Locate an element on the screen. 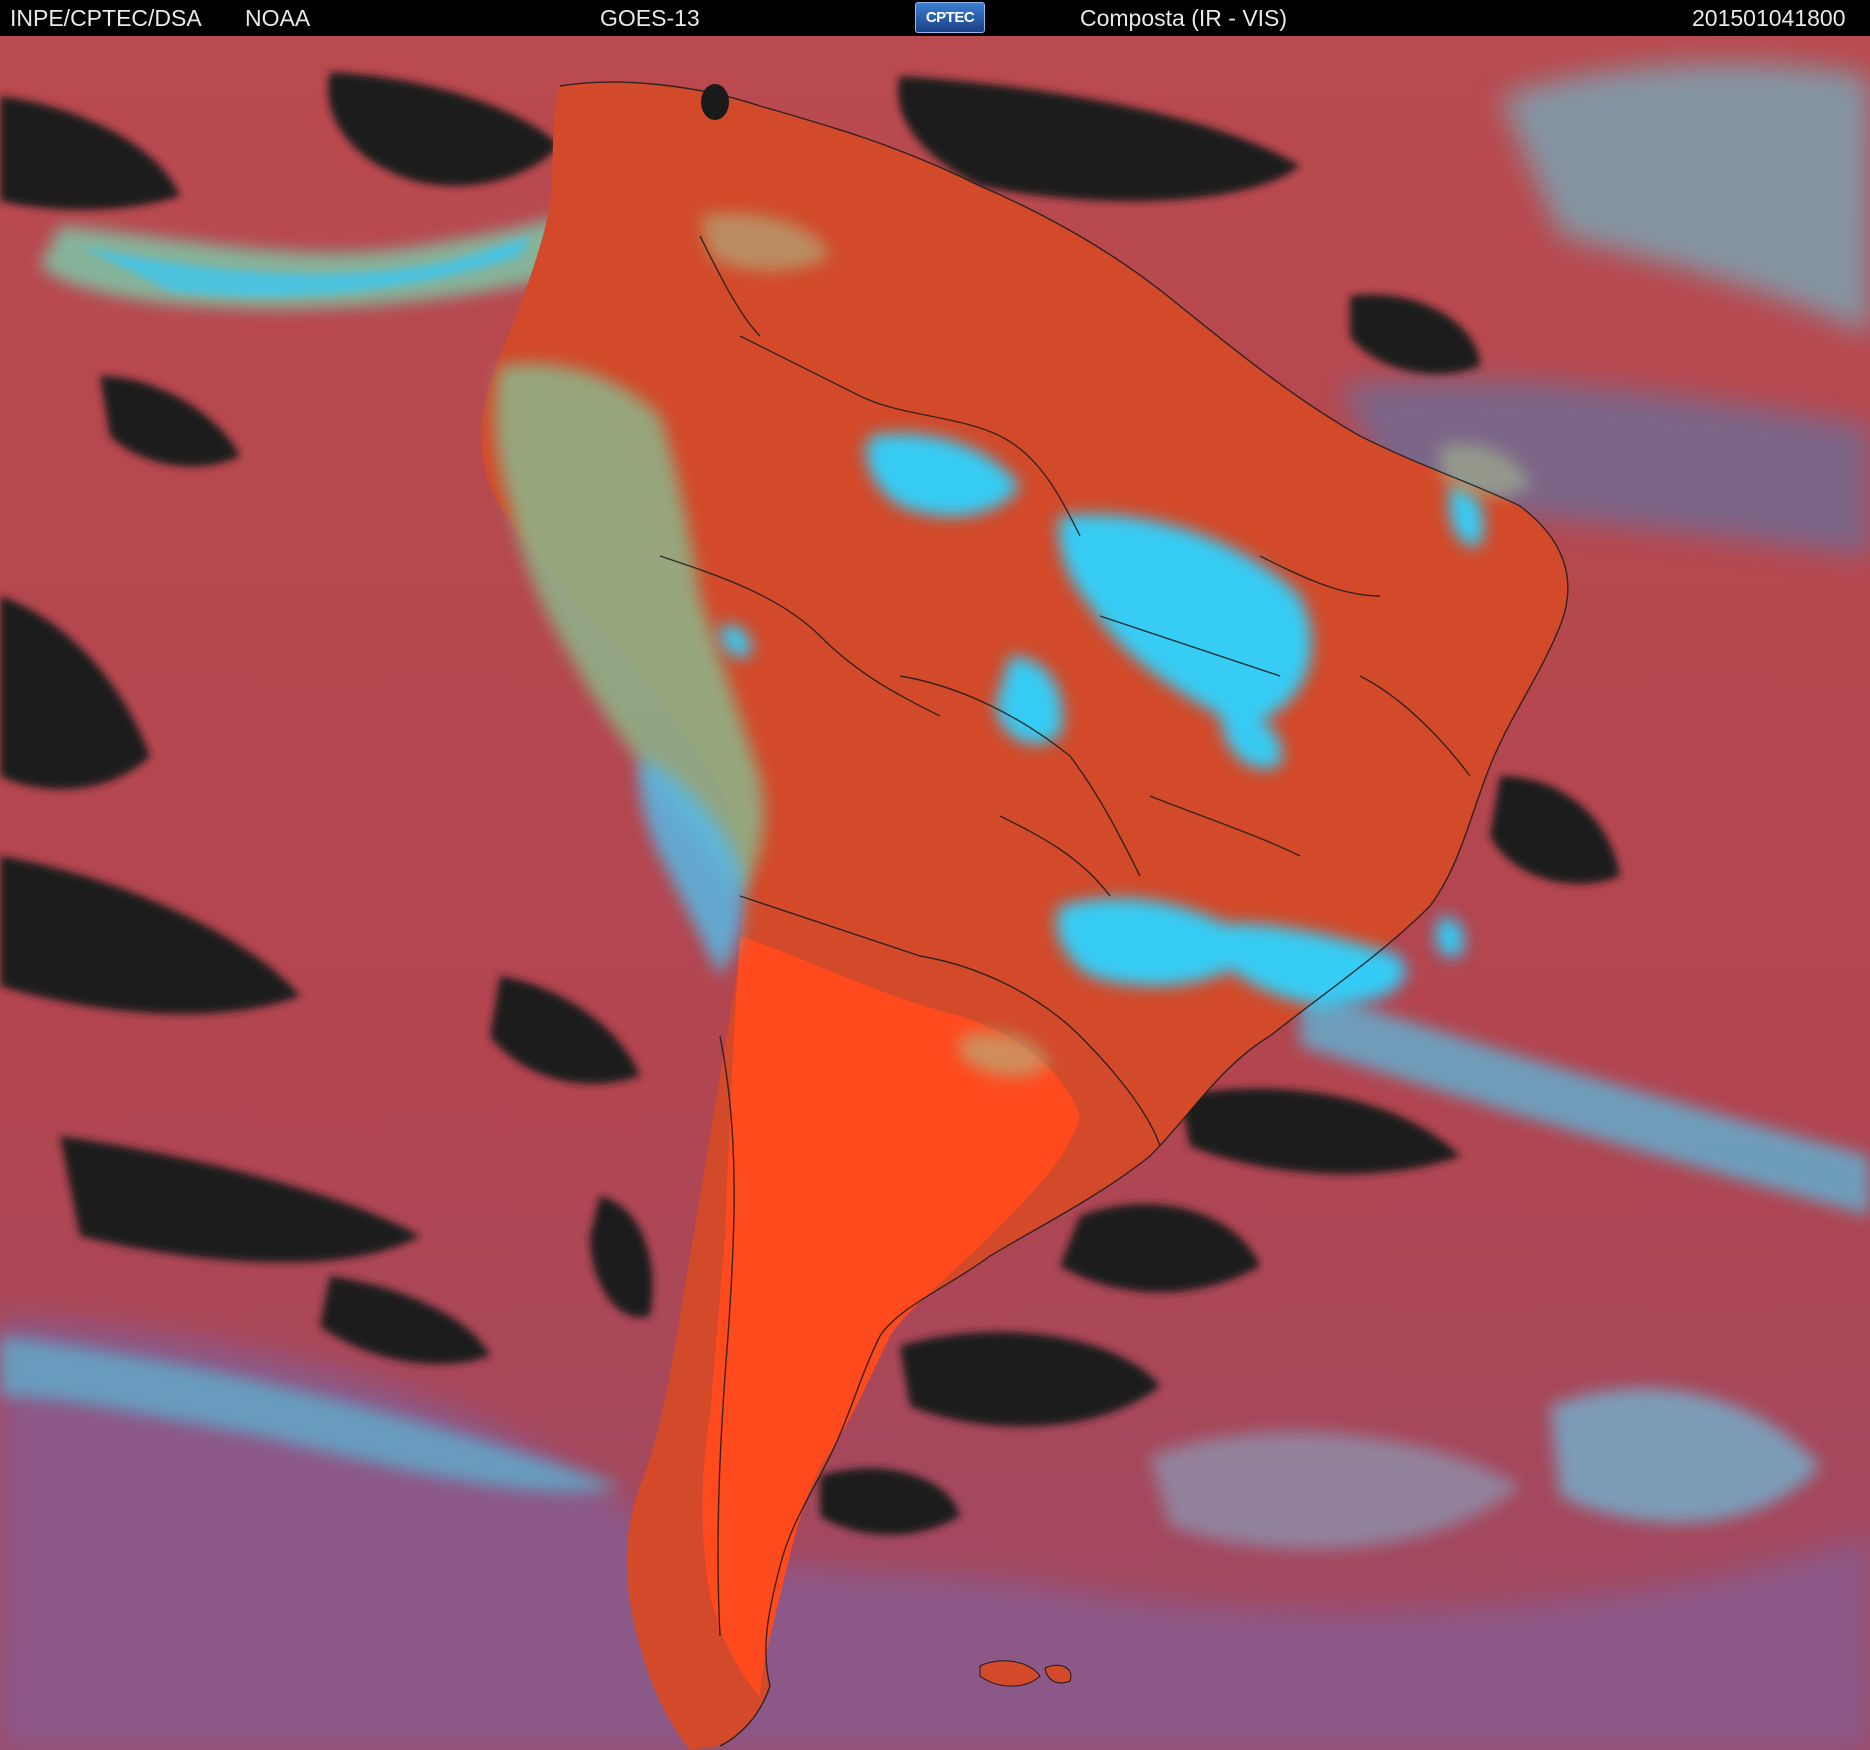  lake-maracaibo is located at coordinates (715, 102).